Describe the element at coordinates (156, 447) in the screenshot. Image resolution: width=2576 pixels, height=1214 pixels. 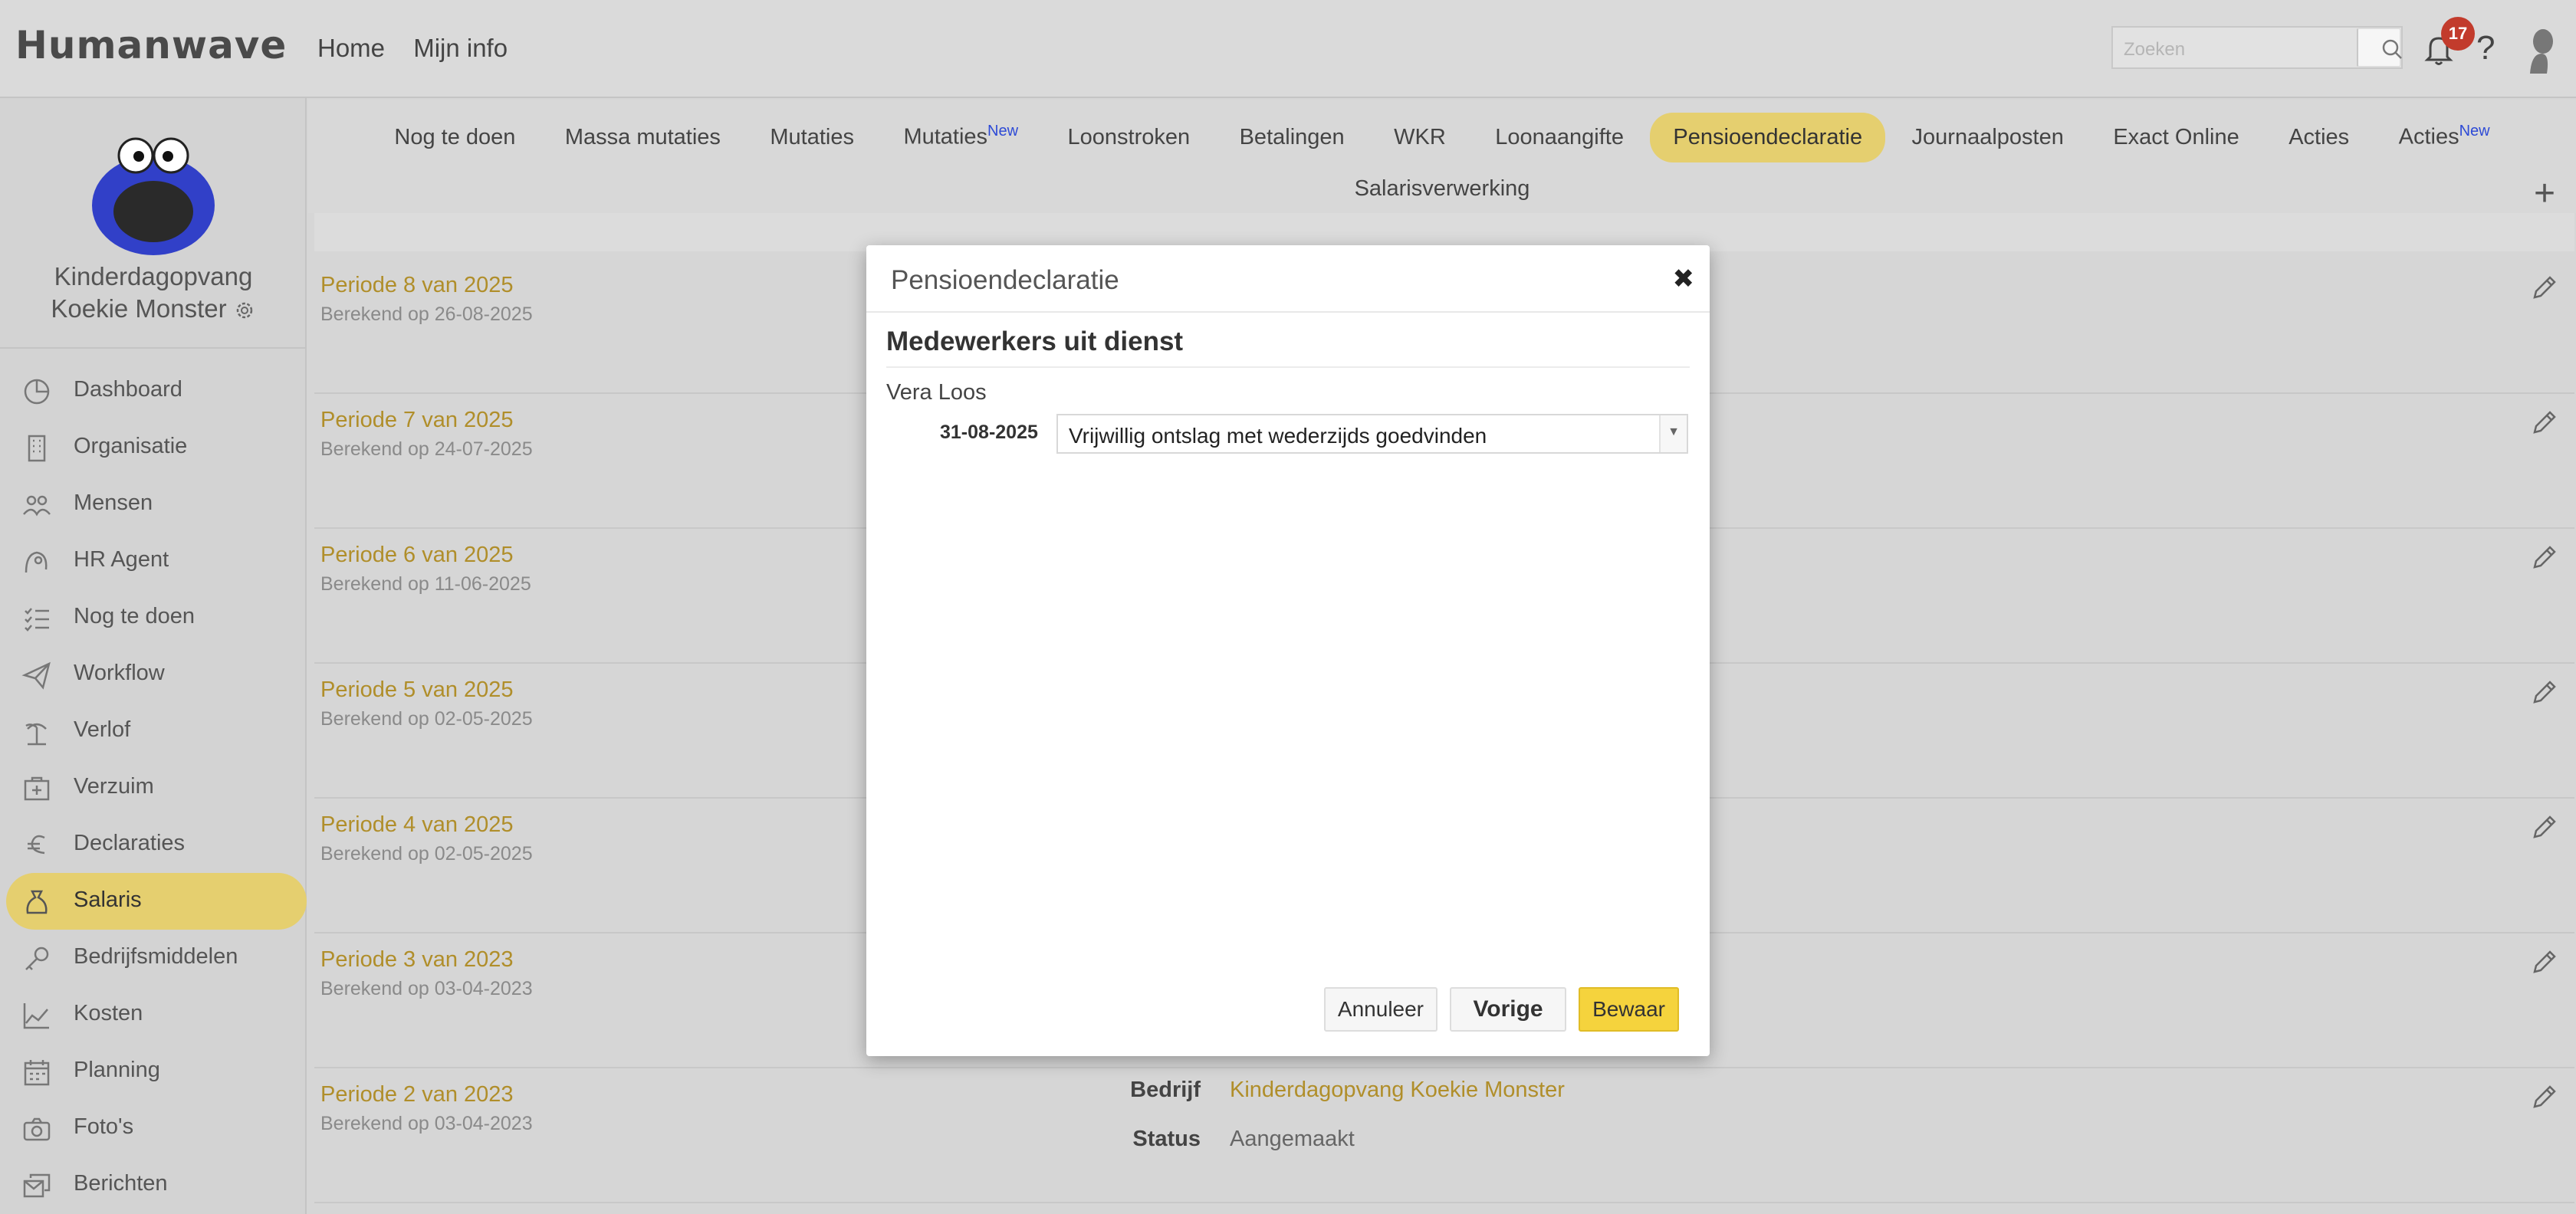
I see `sidebar-item-organisatie: Organisatie` at that location.